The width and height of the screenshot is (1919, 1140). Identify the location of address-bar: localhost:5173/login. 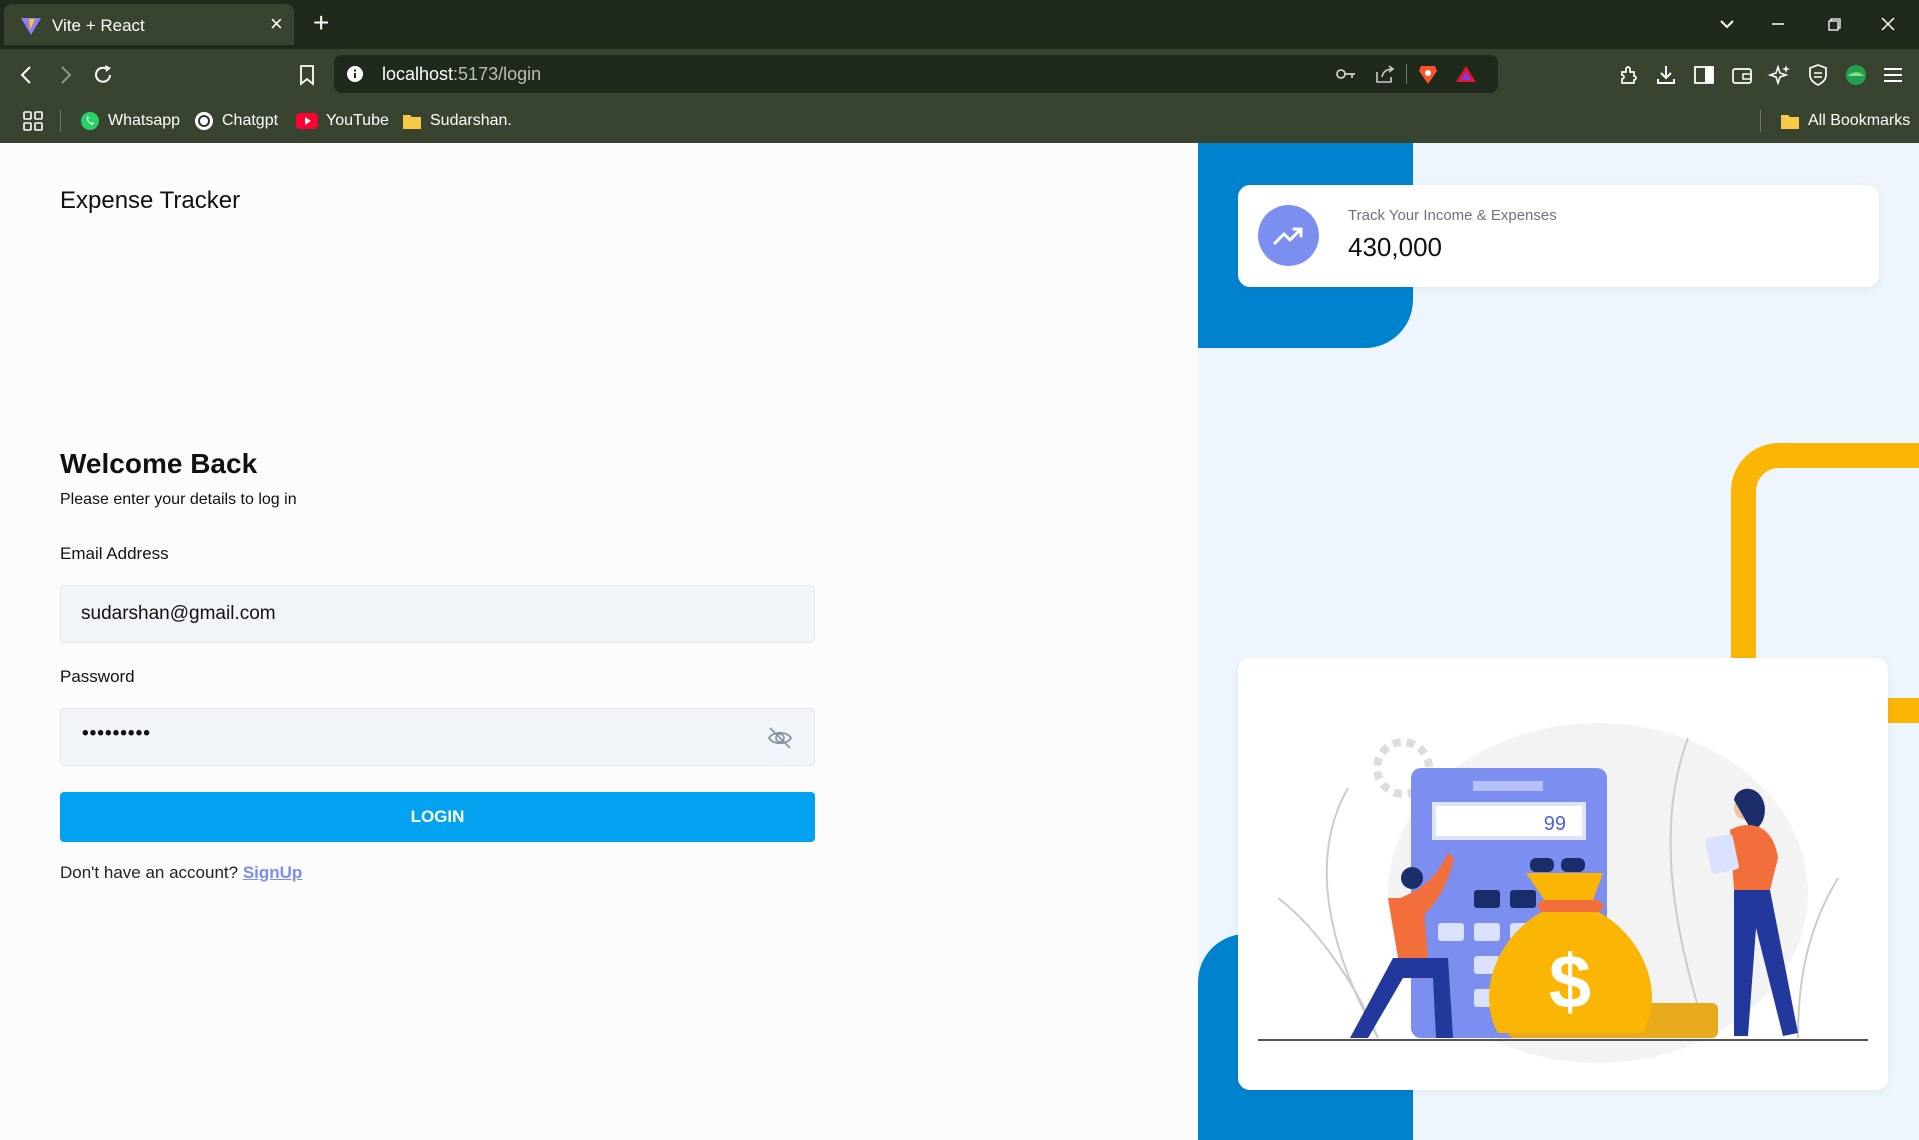
(916, 74).